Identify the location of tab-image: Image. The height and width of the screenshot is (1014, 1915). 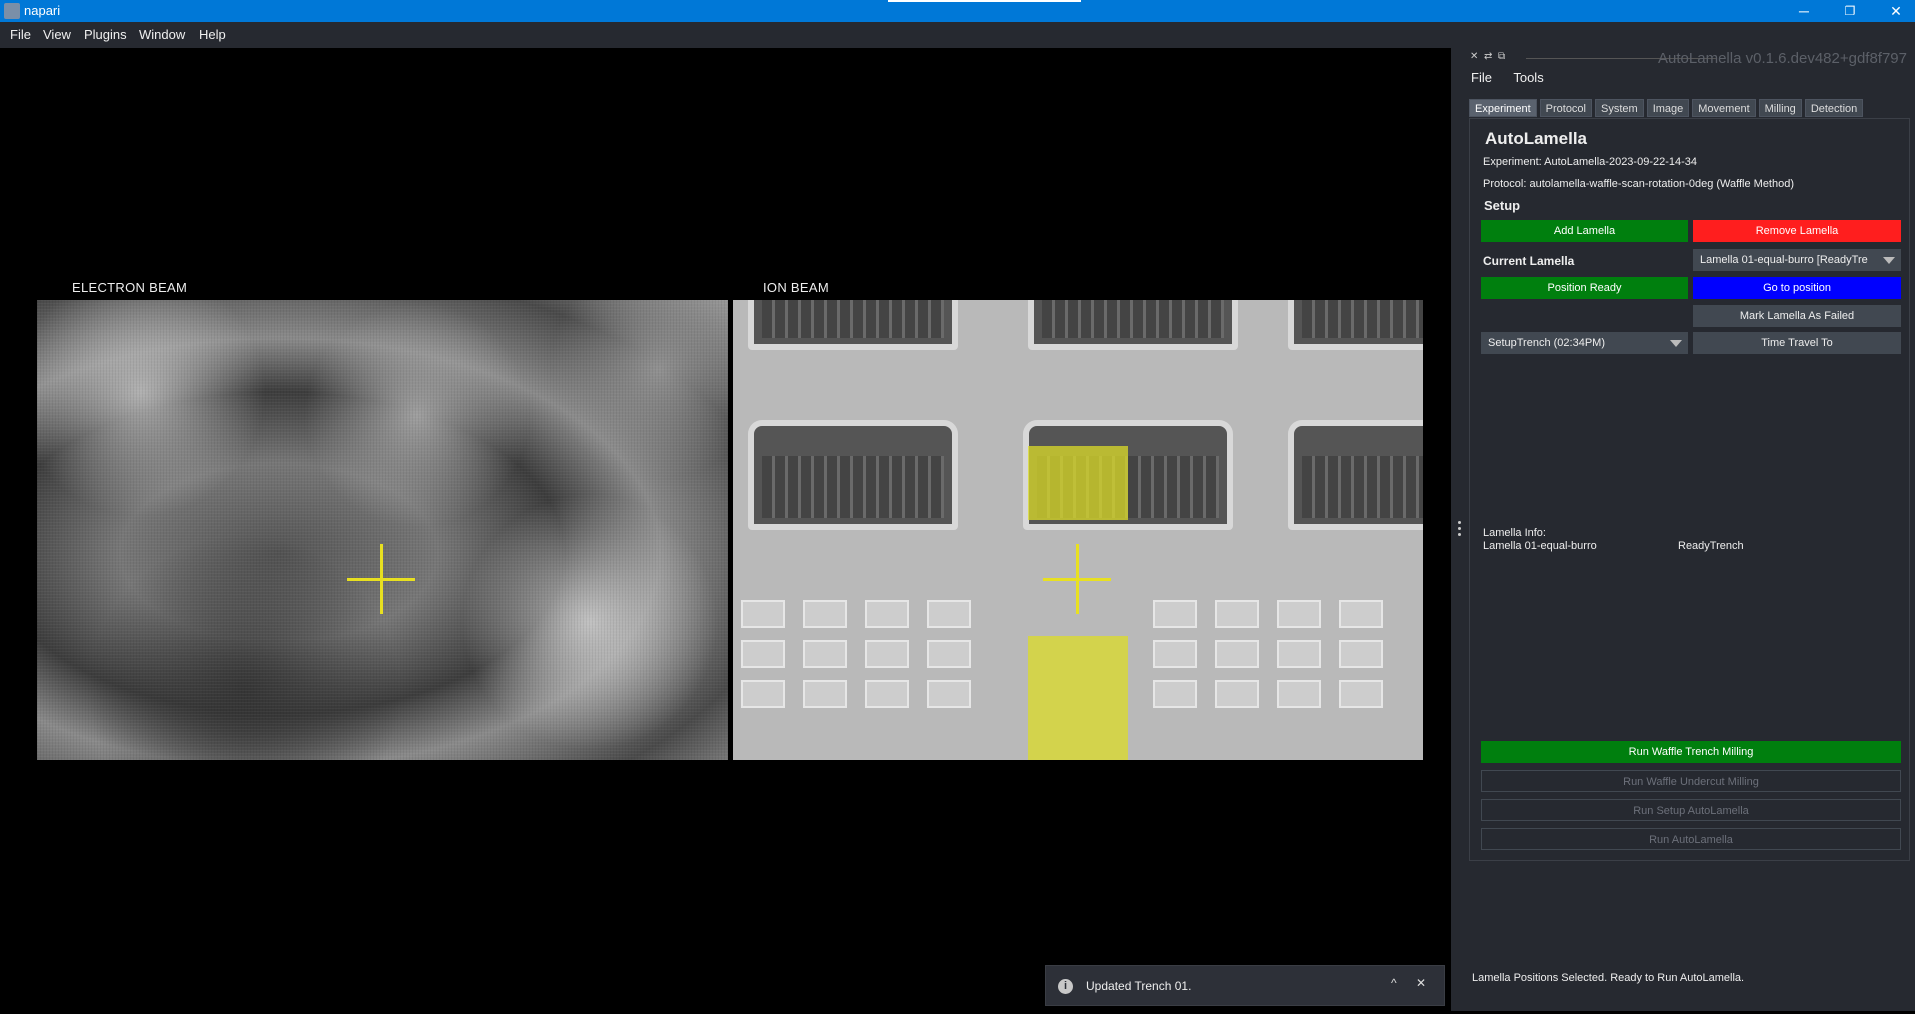
(1668, 108).